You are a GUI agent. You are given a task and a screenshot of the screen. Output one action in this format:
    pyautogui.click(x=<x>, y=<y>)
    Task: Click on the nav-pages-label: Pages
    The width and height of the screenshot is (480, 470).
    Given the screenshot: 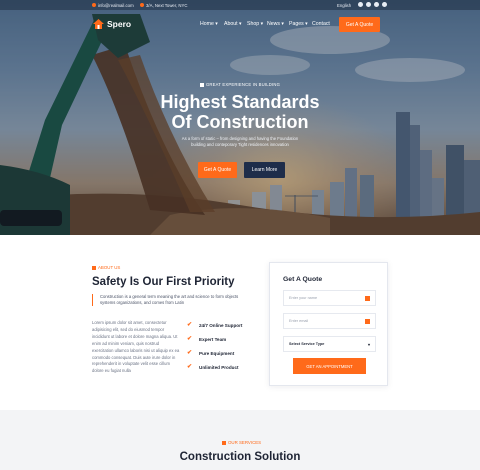 What is the action you would take?
    pyautogui.click(x=296, y=24)
    